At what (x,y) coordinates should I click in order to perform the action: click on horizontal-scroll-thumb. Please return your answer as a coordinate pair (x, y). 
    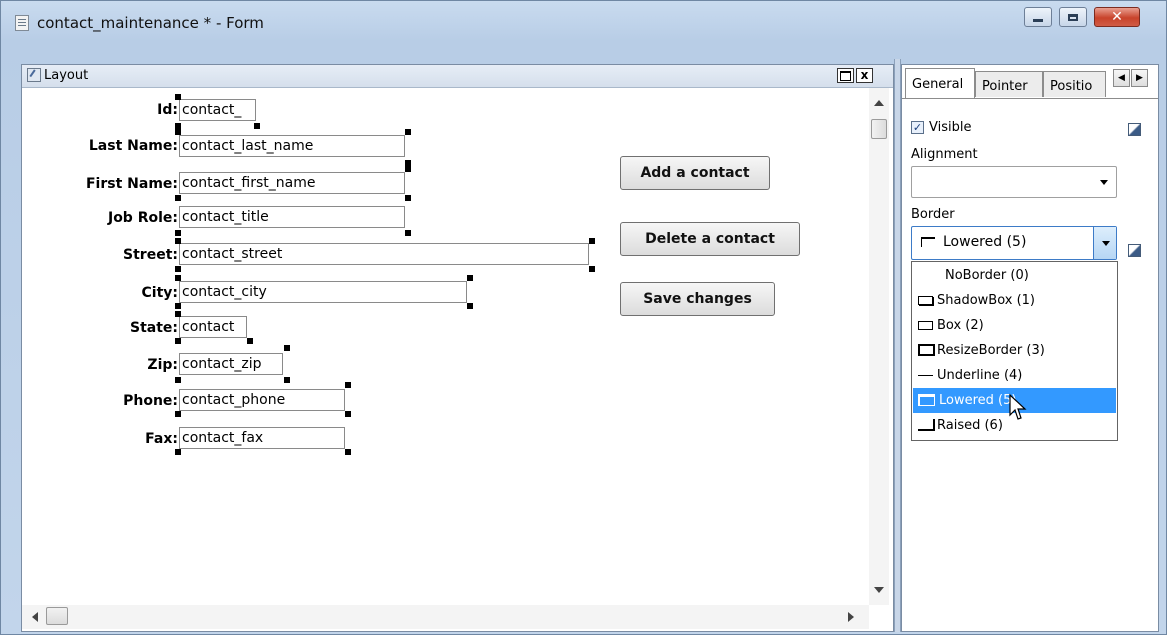
    Looking at the image, I should click on (57, 616).